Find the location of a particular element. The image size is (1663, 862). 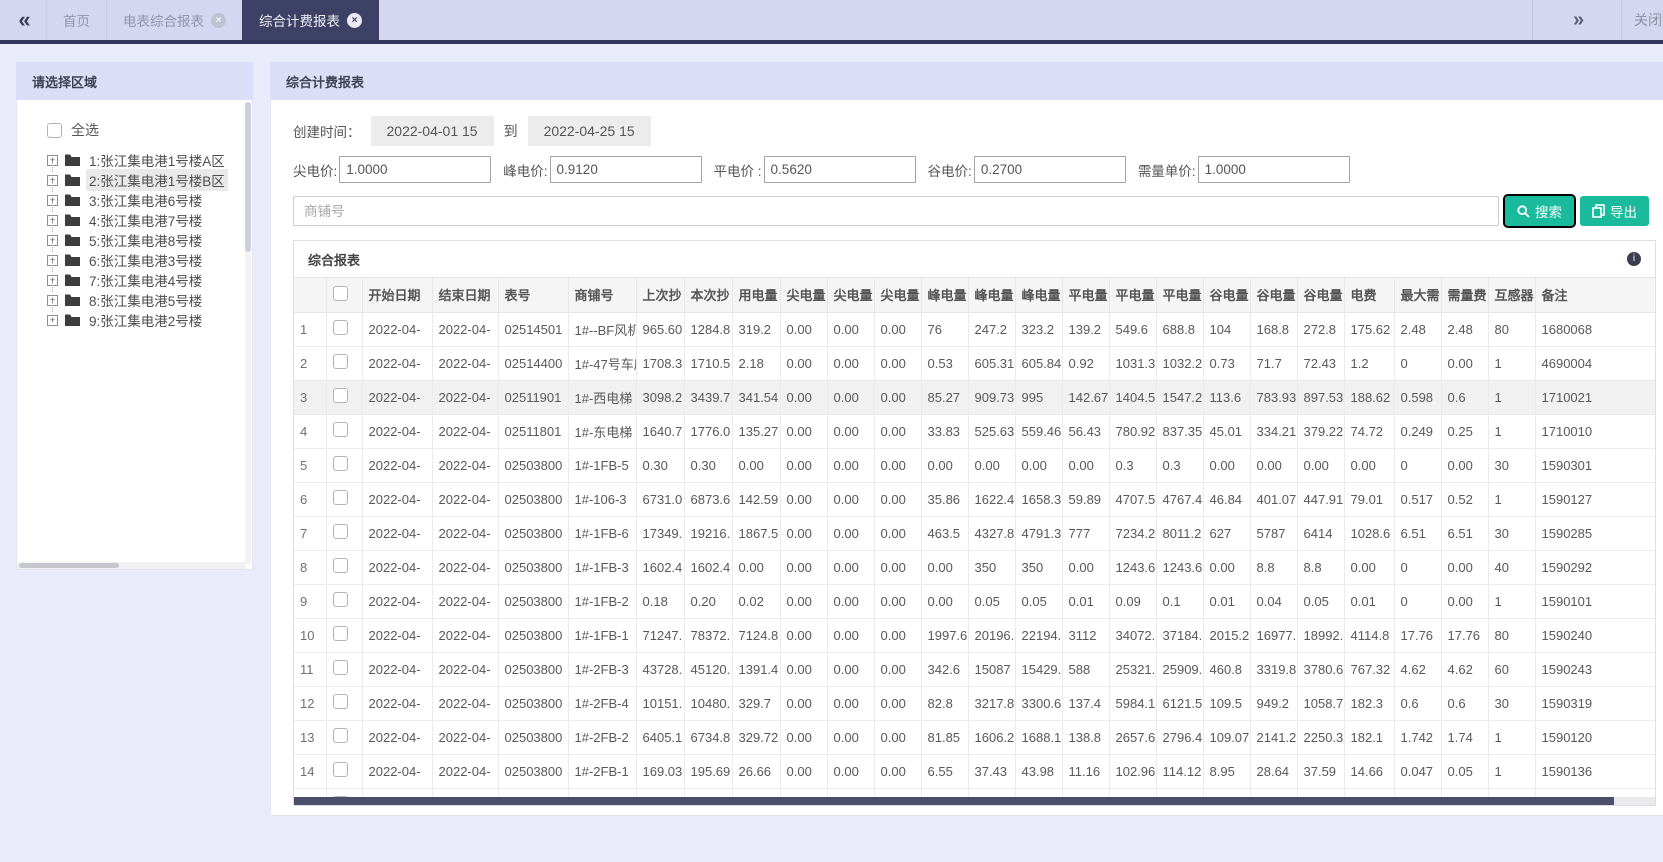

table-cell: 1#-2FB-1 is located at coordinates (602, 771).